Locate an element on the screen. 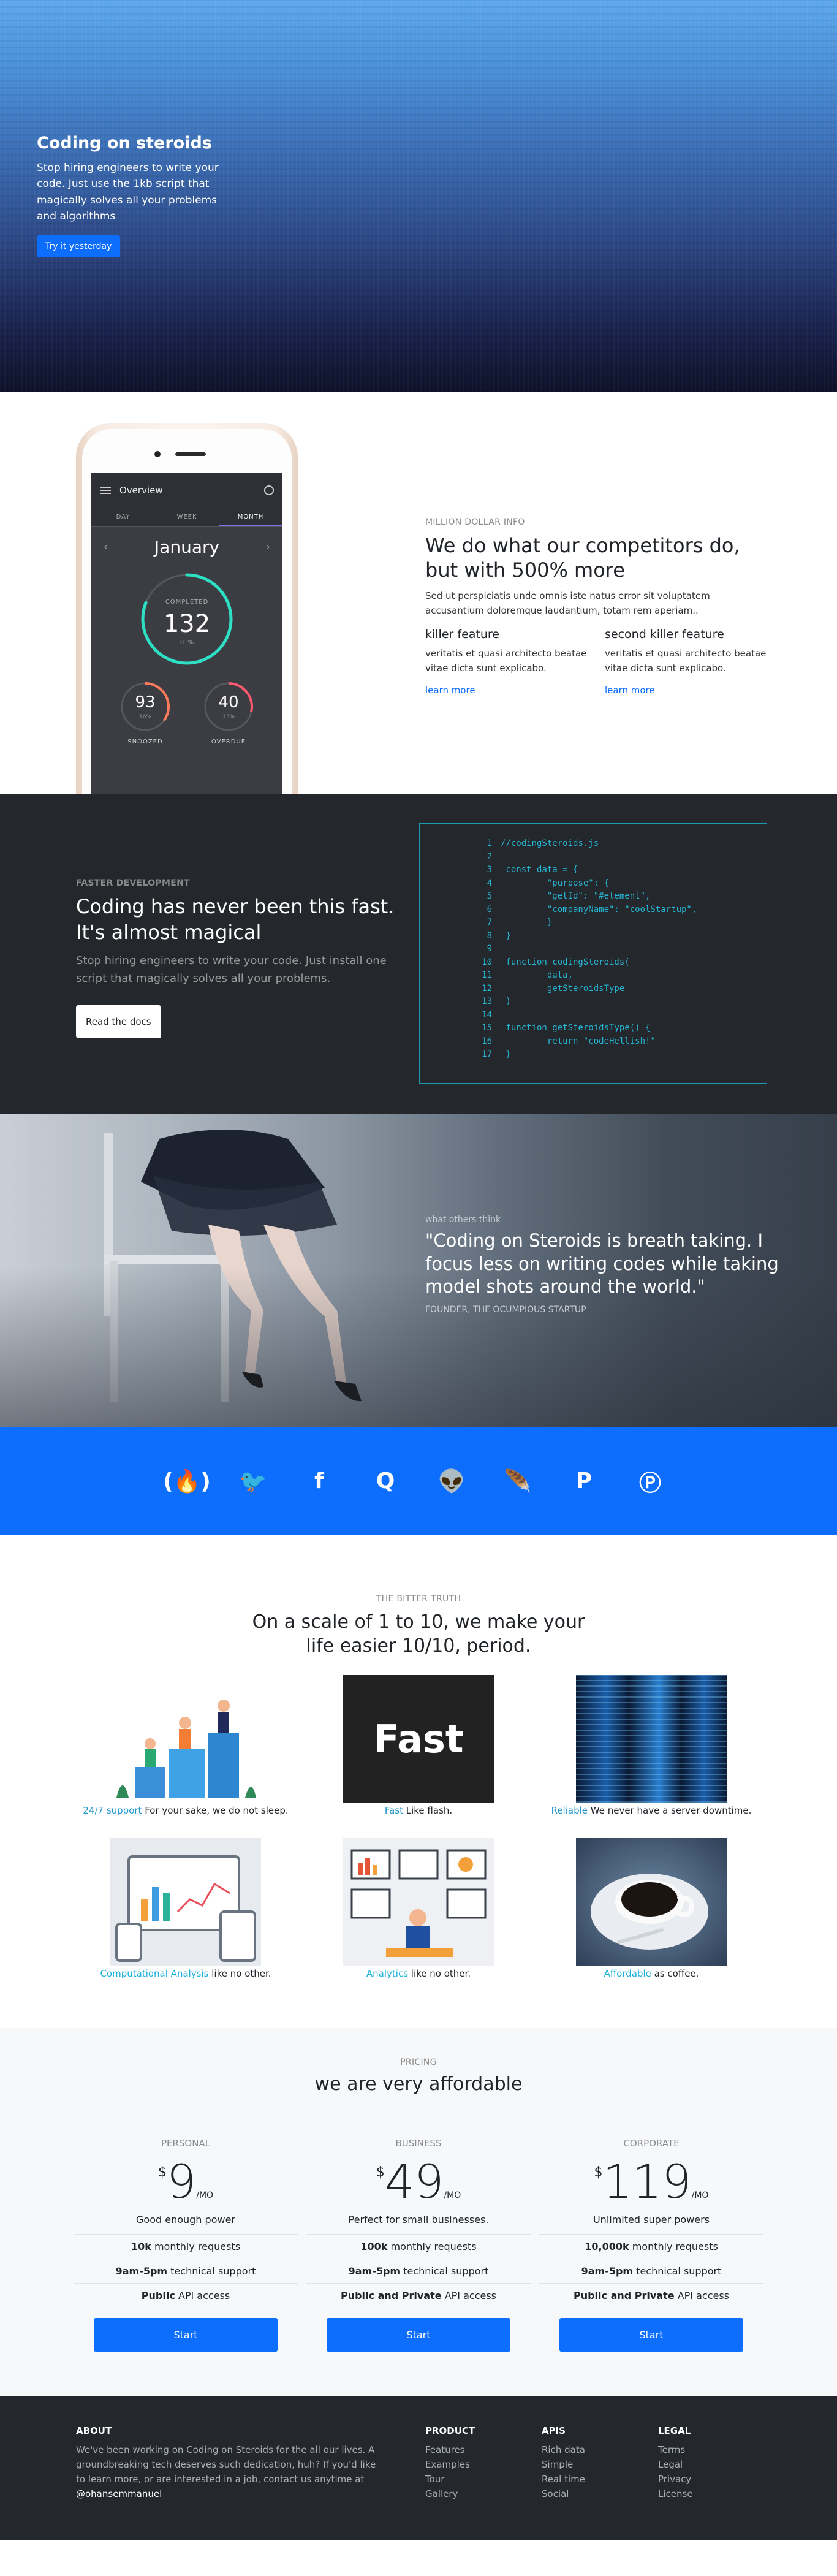  facebook-icon: f is located at coordinates (319, 1481).